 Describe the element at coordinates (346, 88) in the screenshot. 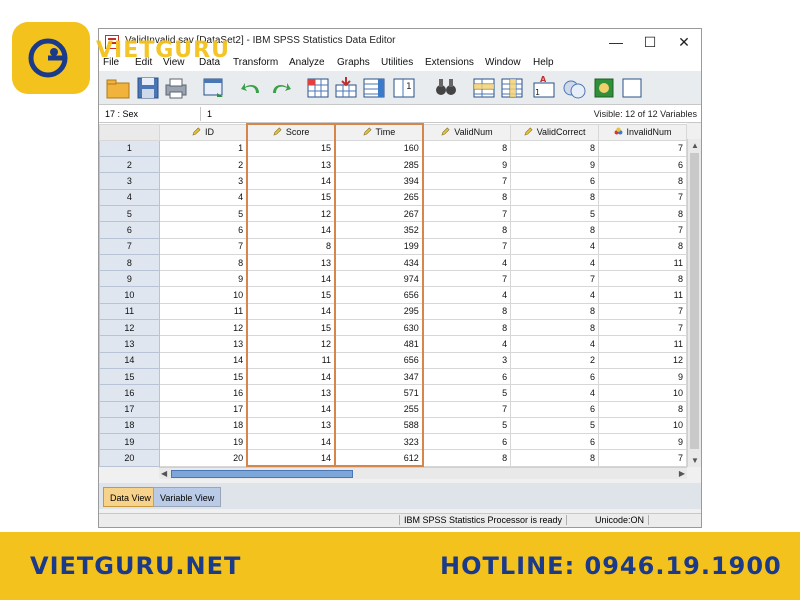

I see `goto-variable-icon` at that location.